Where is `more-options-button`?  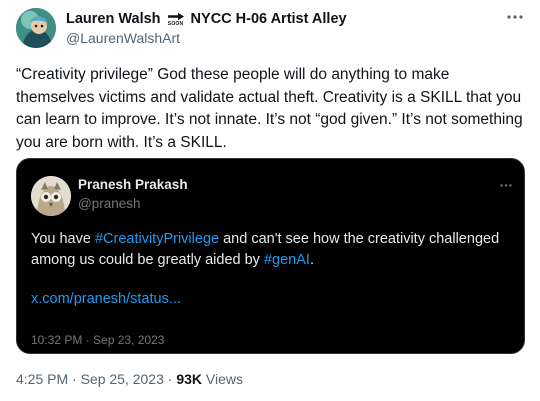 more-options-button is located at coordinates (515, 17).